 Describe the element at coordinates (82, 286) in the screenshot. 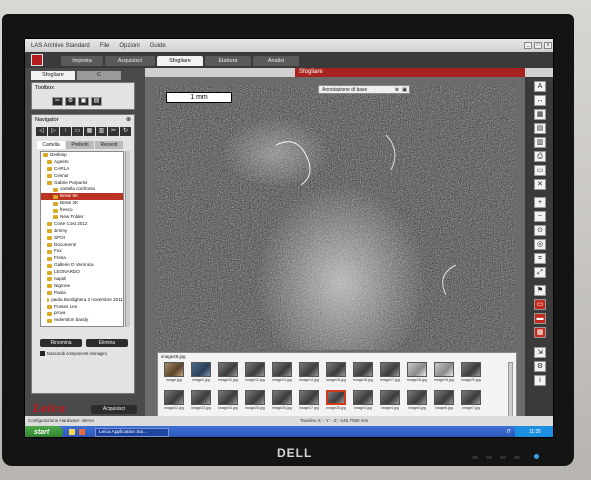

I see `tree-item: Nigrone` at that location.